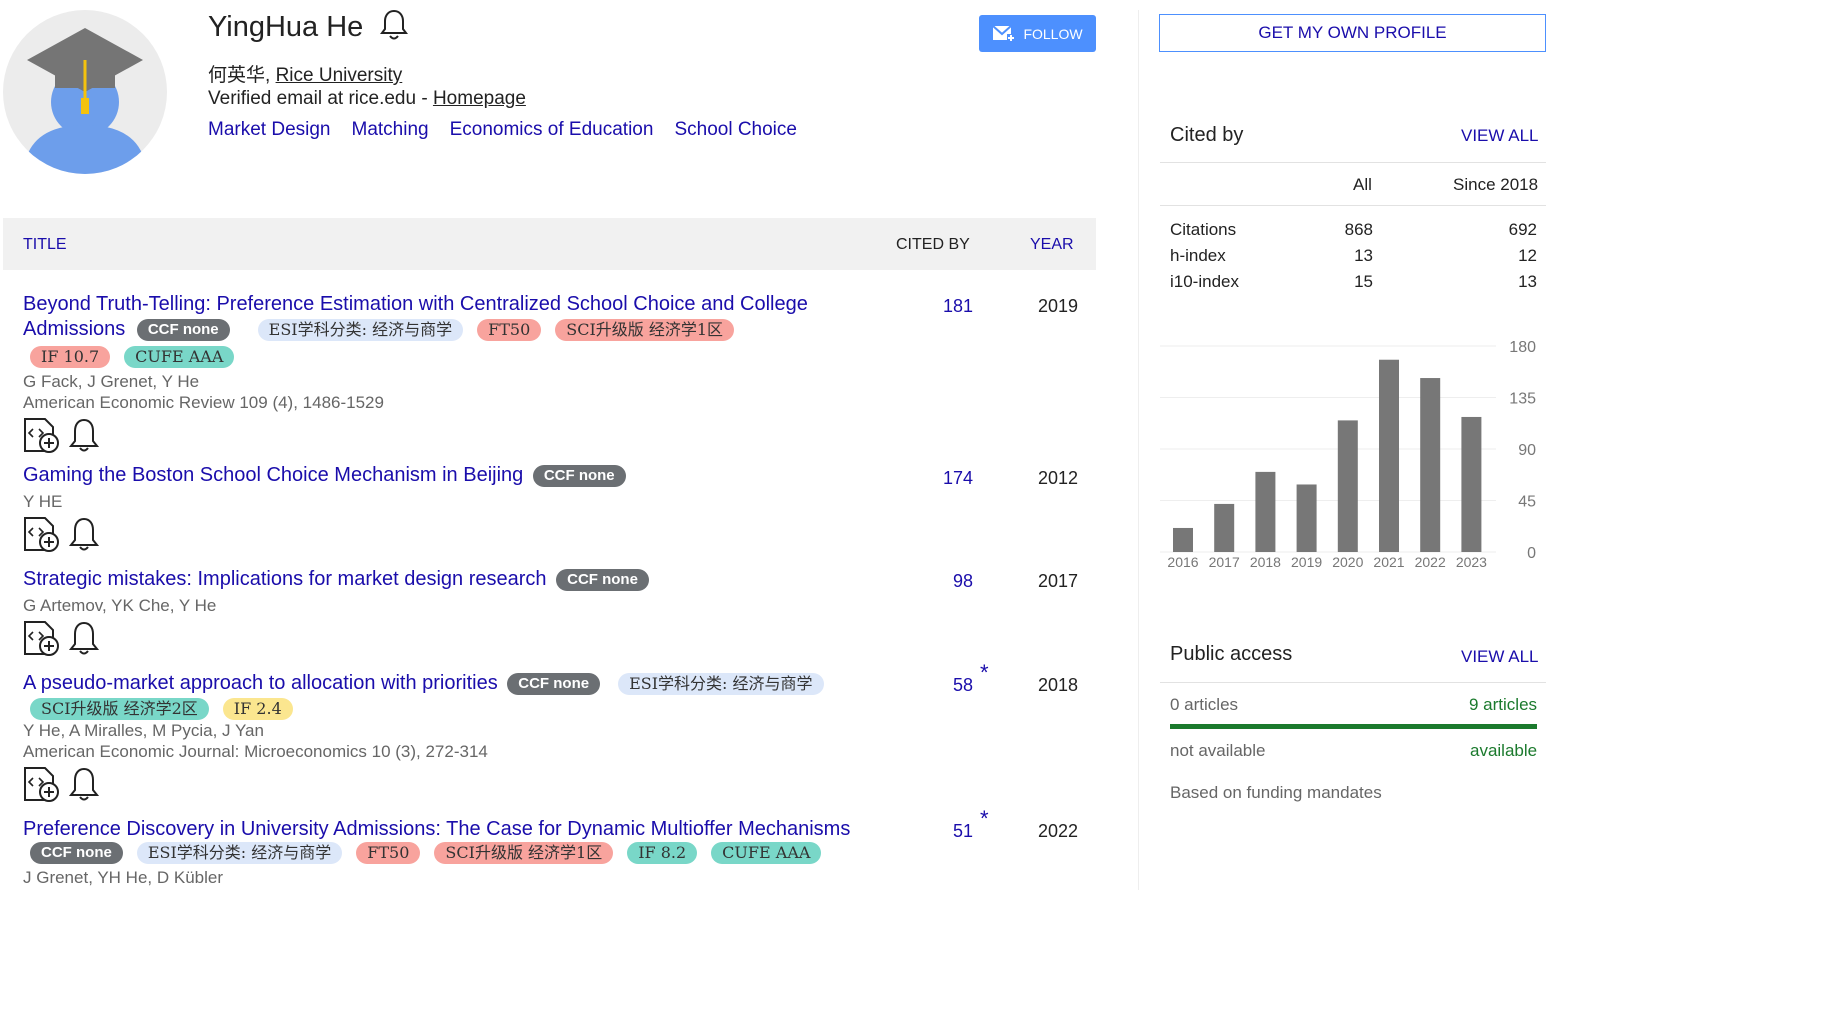 The image size is (1828, 1030). I want to click on interest-matching: Matching, so click(390, 130).